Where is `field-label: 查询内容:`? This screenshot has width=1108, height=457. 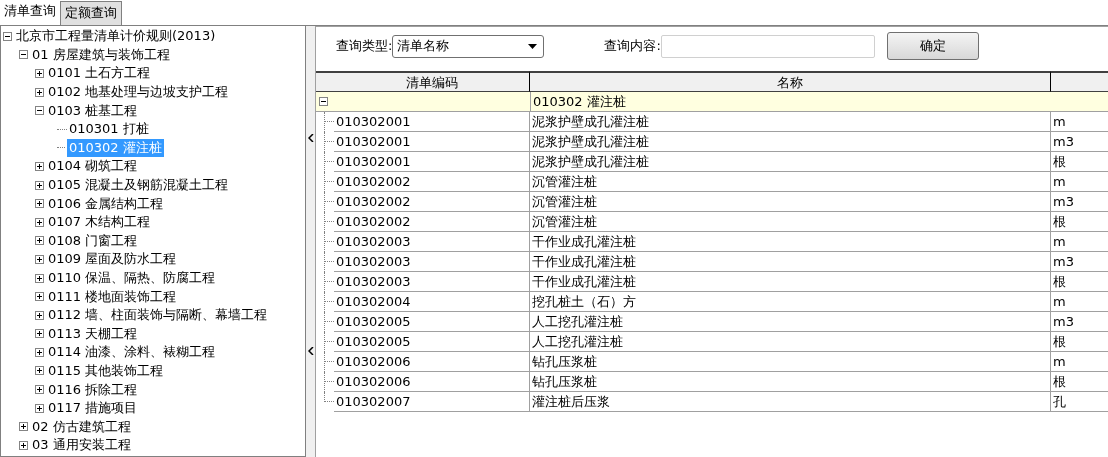
field-label: 查询内容: is located at coordinates (632, 46).